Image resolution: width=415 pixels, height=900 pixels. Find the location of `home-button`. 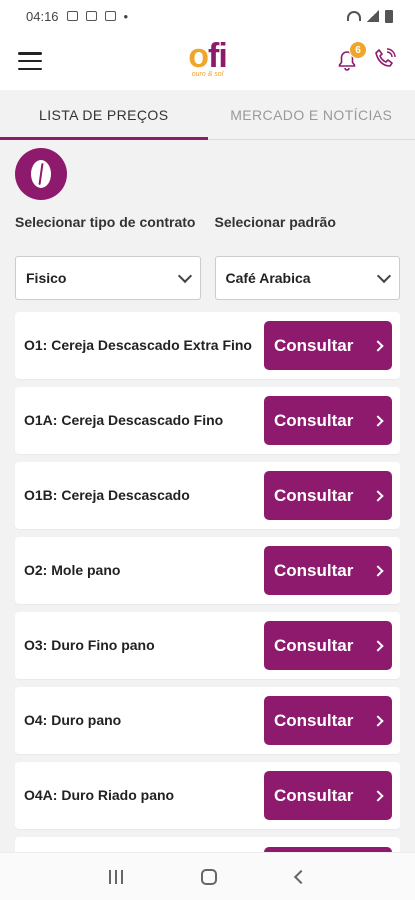

home-button is located at coordinates (209, 876).